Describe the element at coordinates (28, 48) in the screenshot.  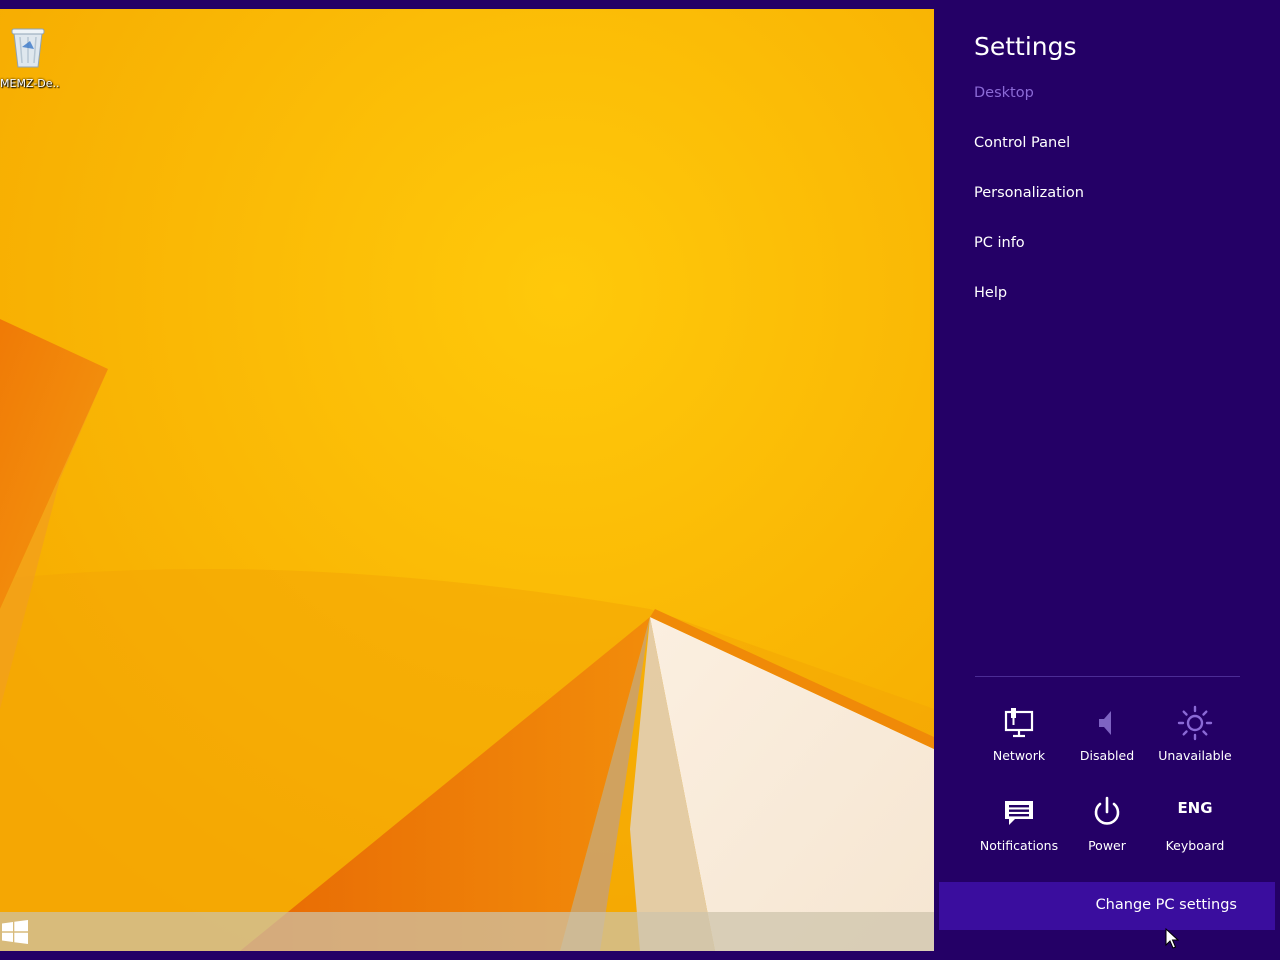
I see `recycle-bin-icon` at that location.